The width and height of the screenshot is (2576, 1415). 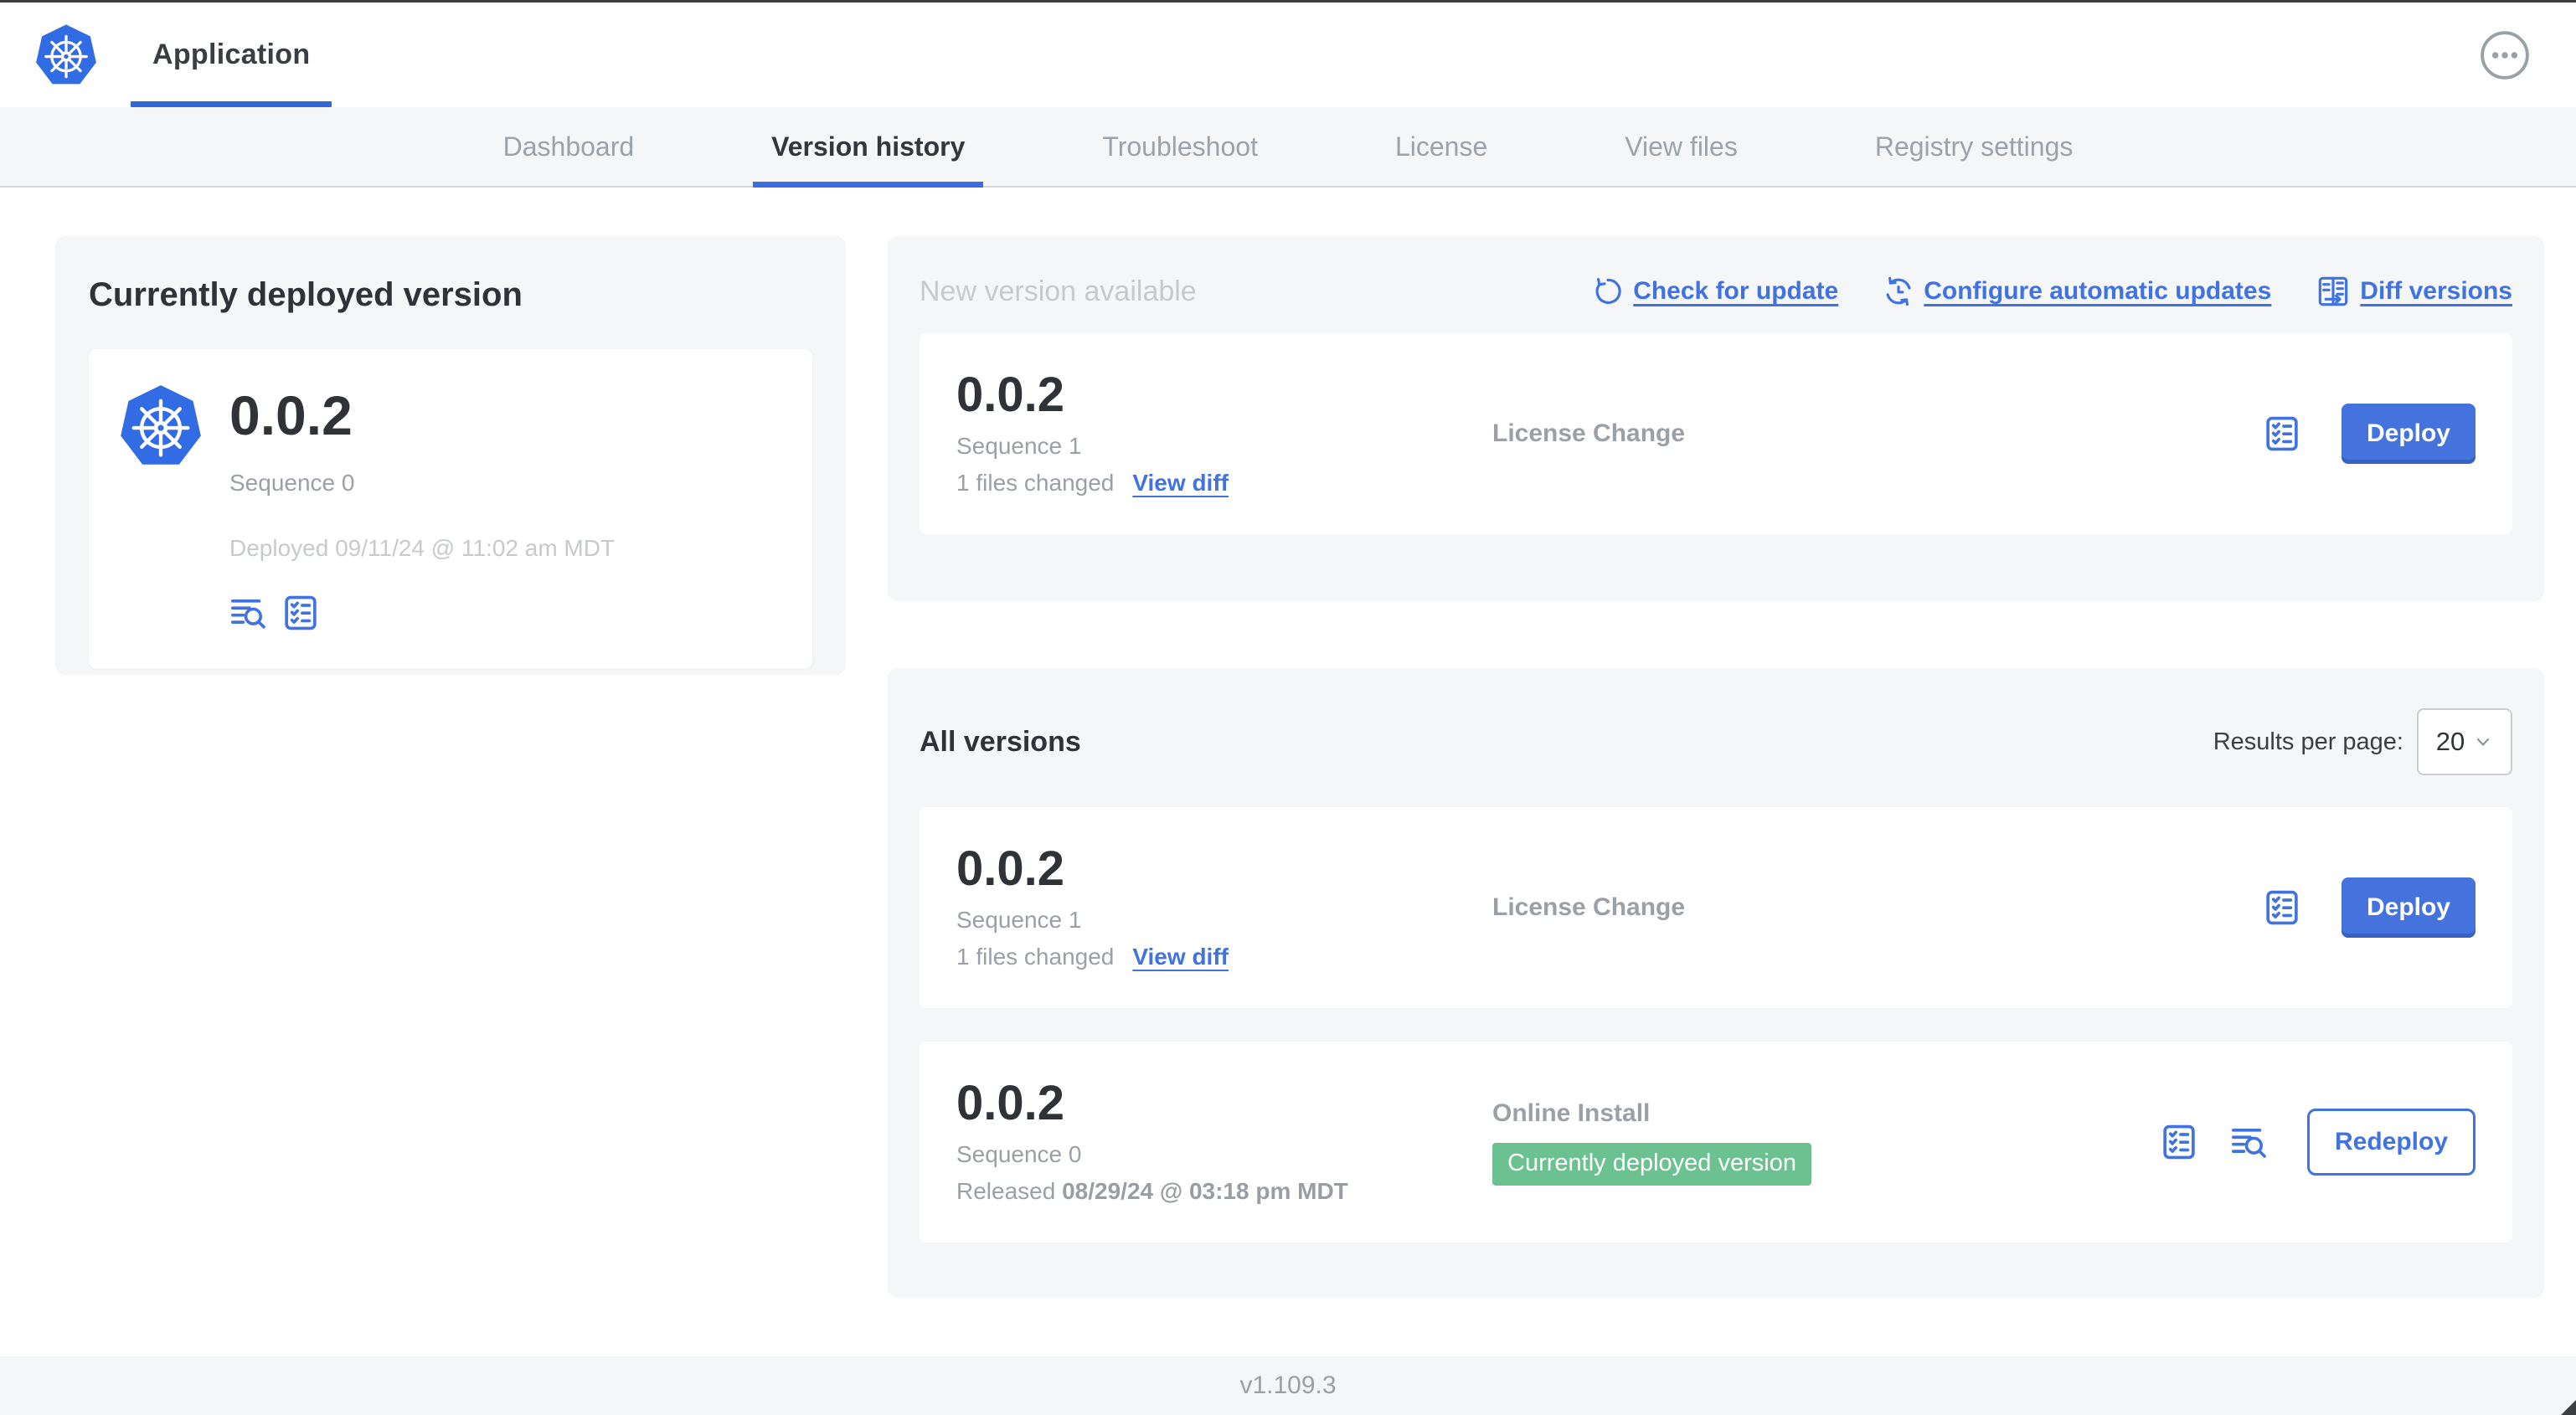 What do you see at coordinates (1205, 1191) in the screenshot?
I see `released-date: 08/29/24 @ 03:18 pm MDT` at bounding box center [1205, 1191].